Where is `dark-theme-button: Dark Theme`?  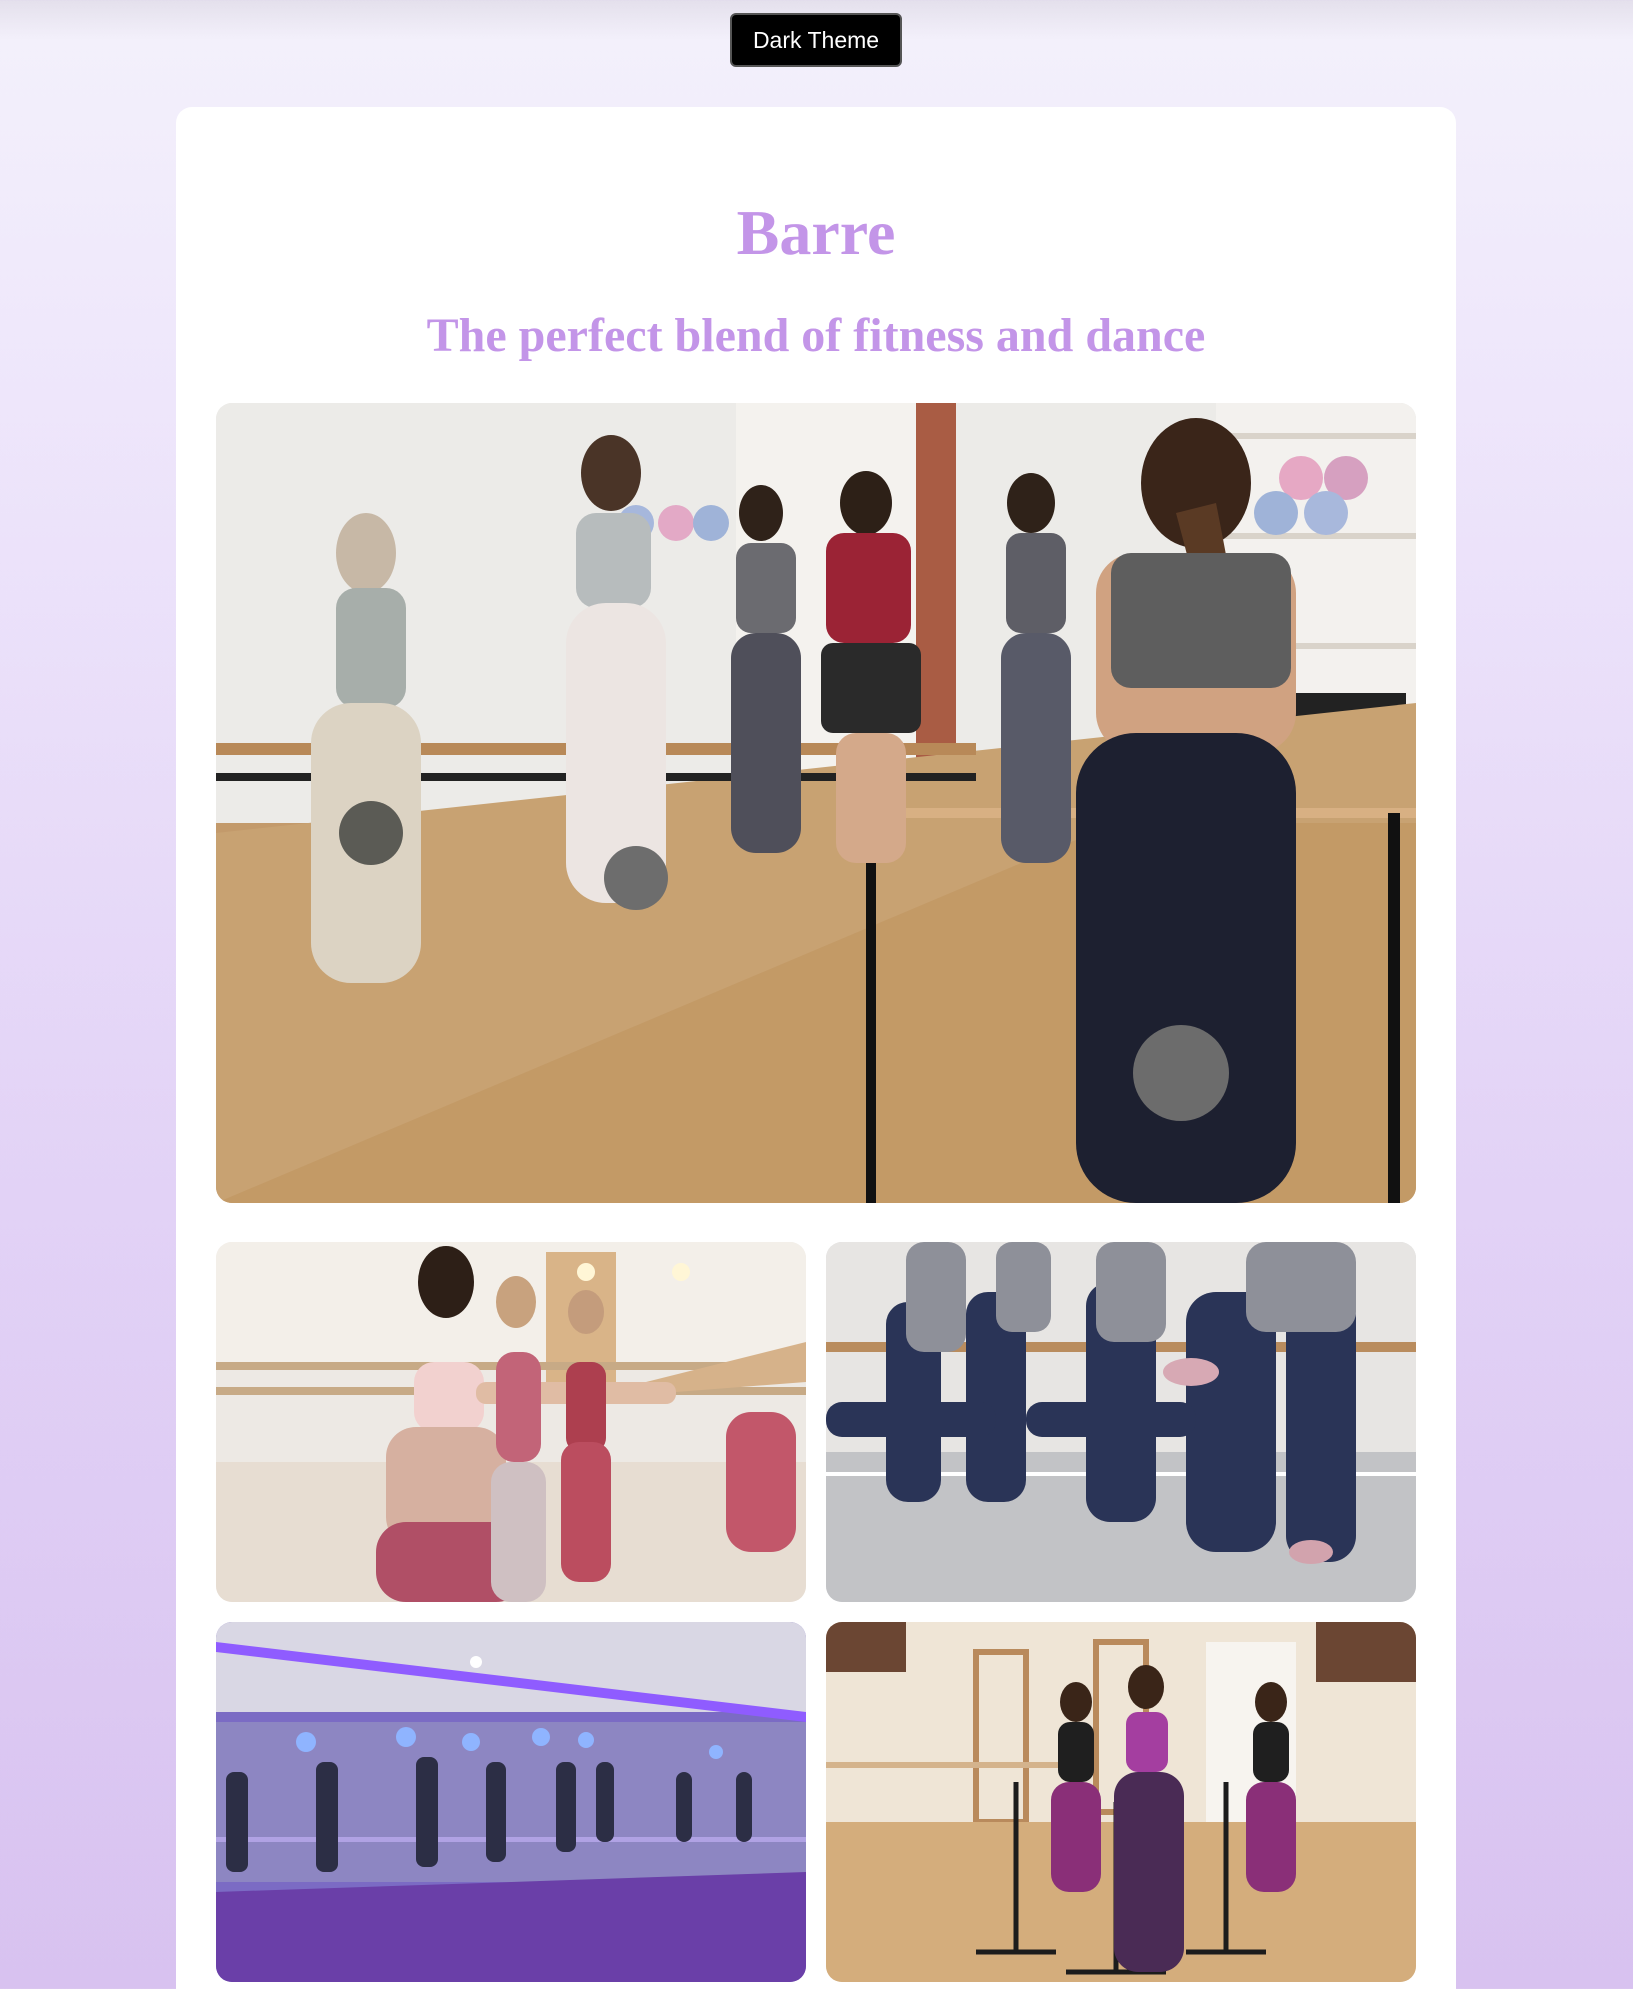 dark-theme-button: Dark Theme is located at coordinates (816, 40).